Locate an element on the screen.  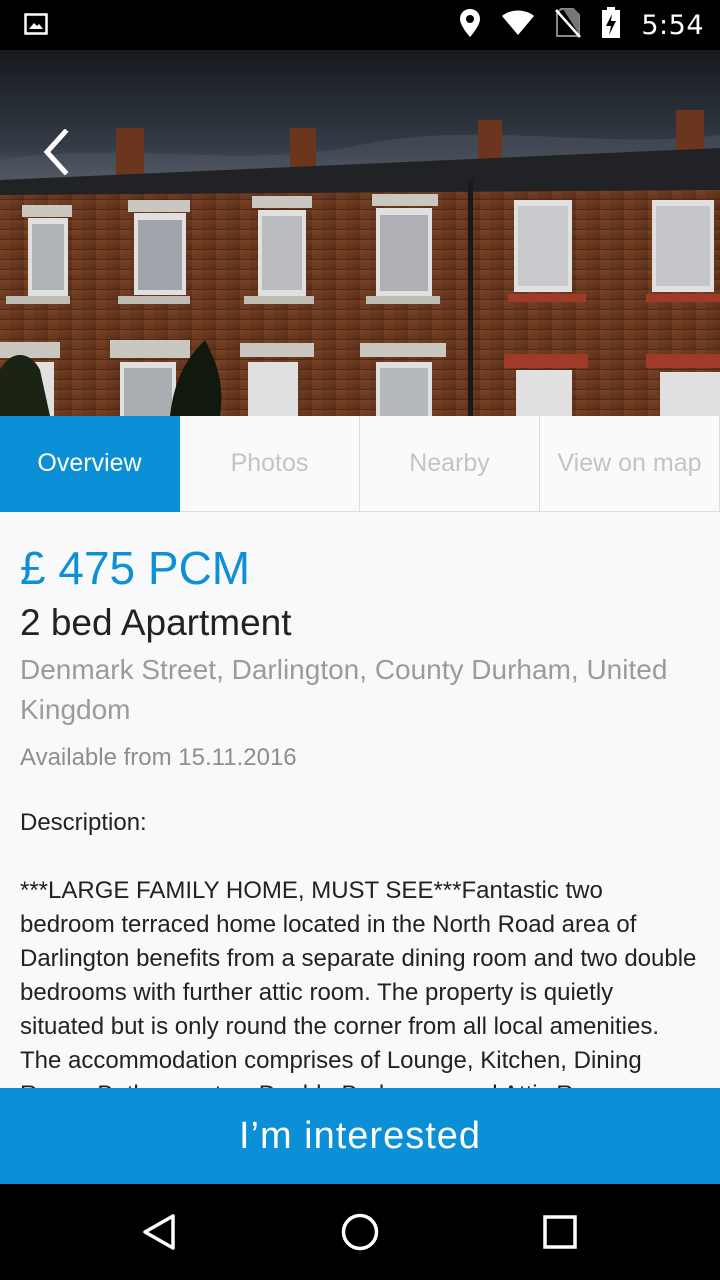
nav-back-button is located at coordinates (160, 1232).